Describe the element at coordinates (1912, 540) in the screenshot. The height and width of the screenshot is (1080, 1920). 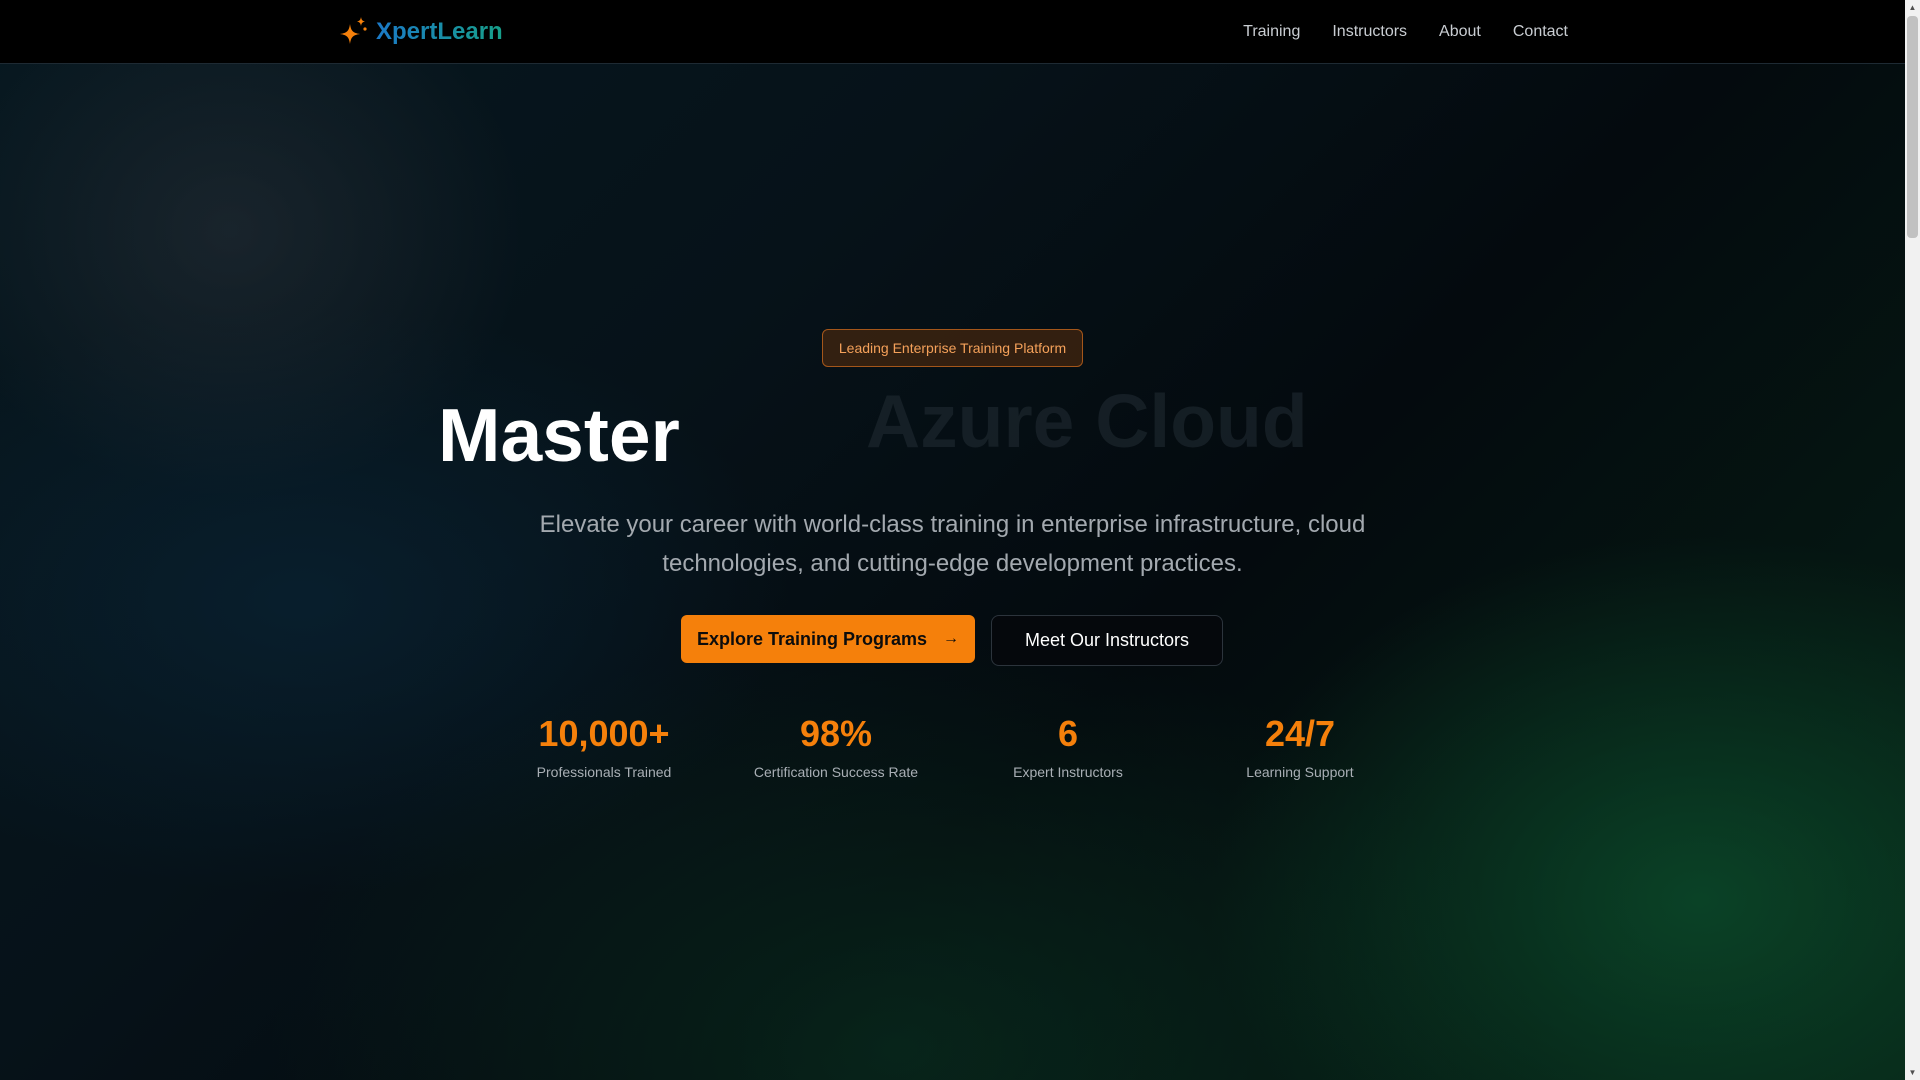
I see `page-scrollbar: ▲ ▼` at that location.